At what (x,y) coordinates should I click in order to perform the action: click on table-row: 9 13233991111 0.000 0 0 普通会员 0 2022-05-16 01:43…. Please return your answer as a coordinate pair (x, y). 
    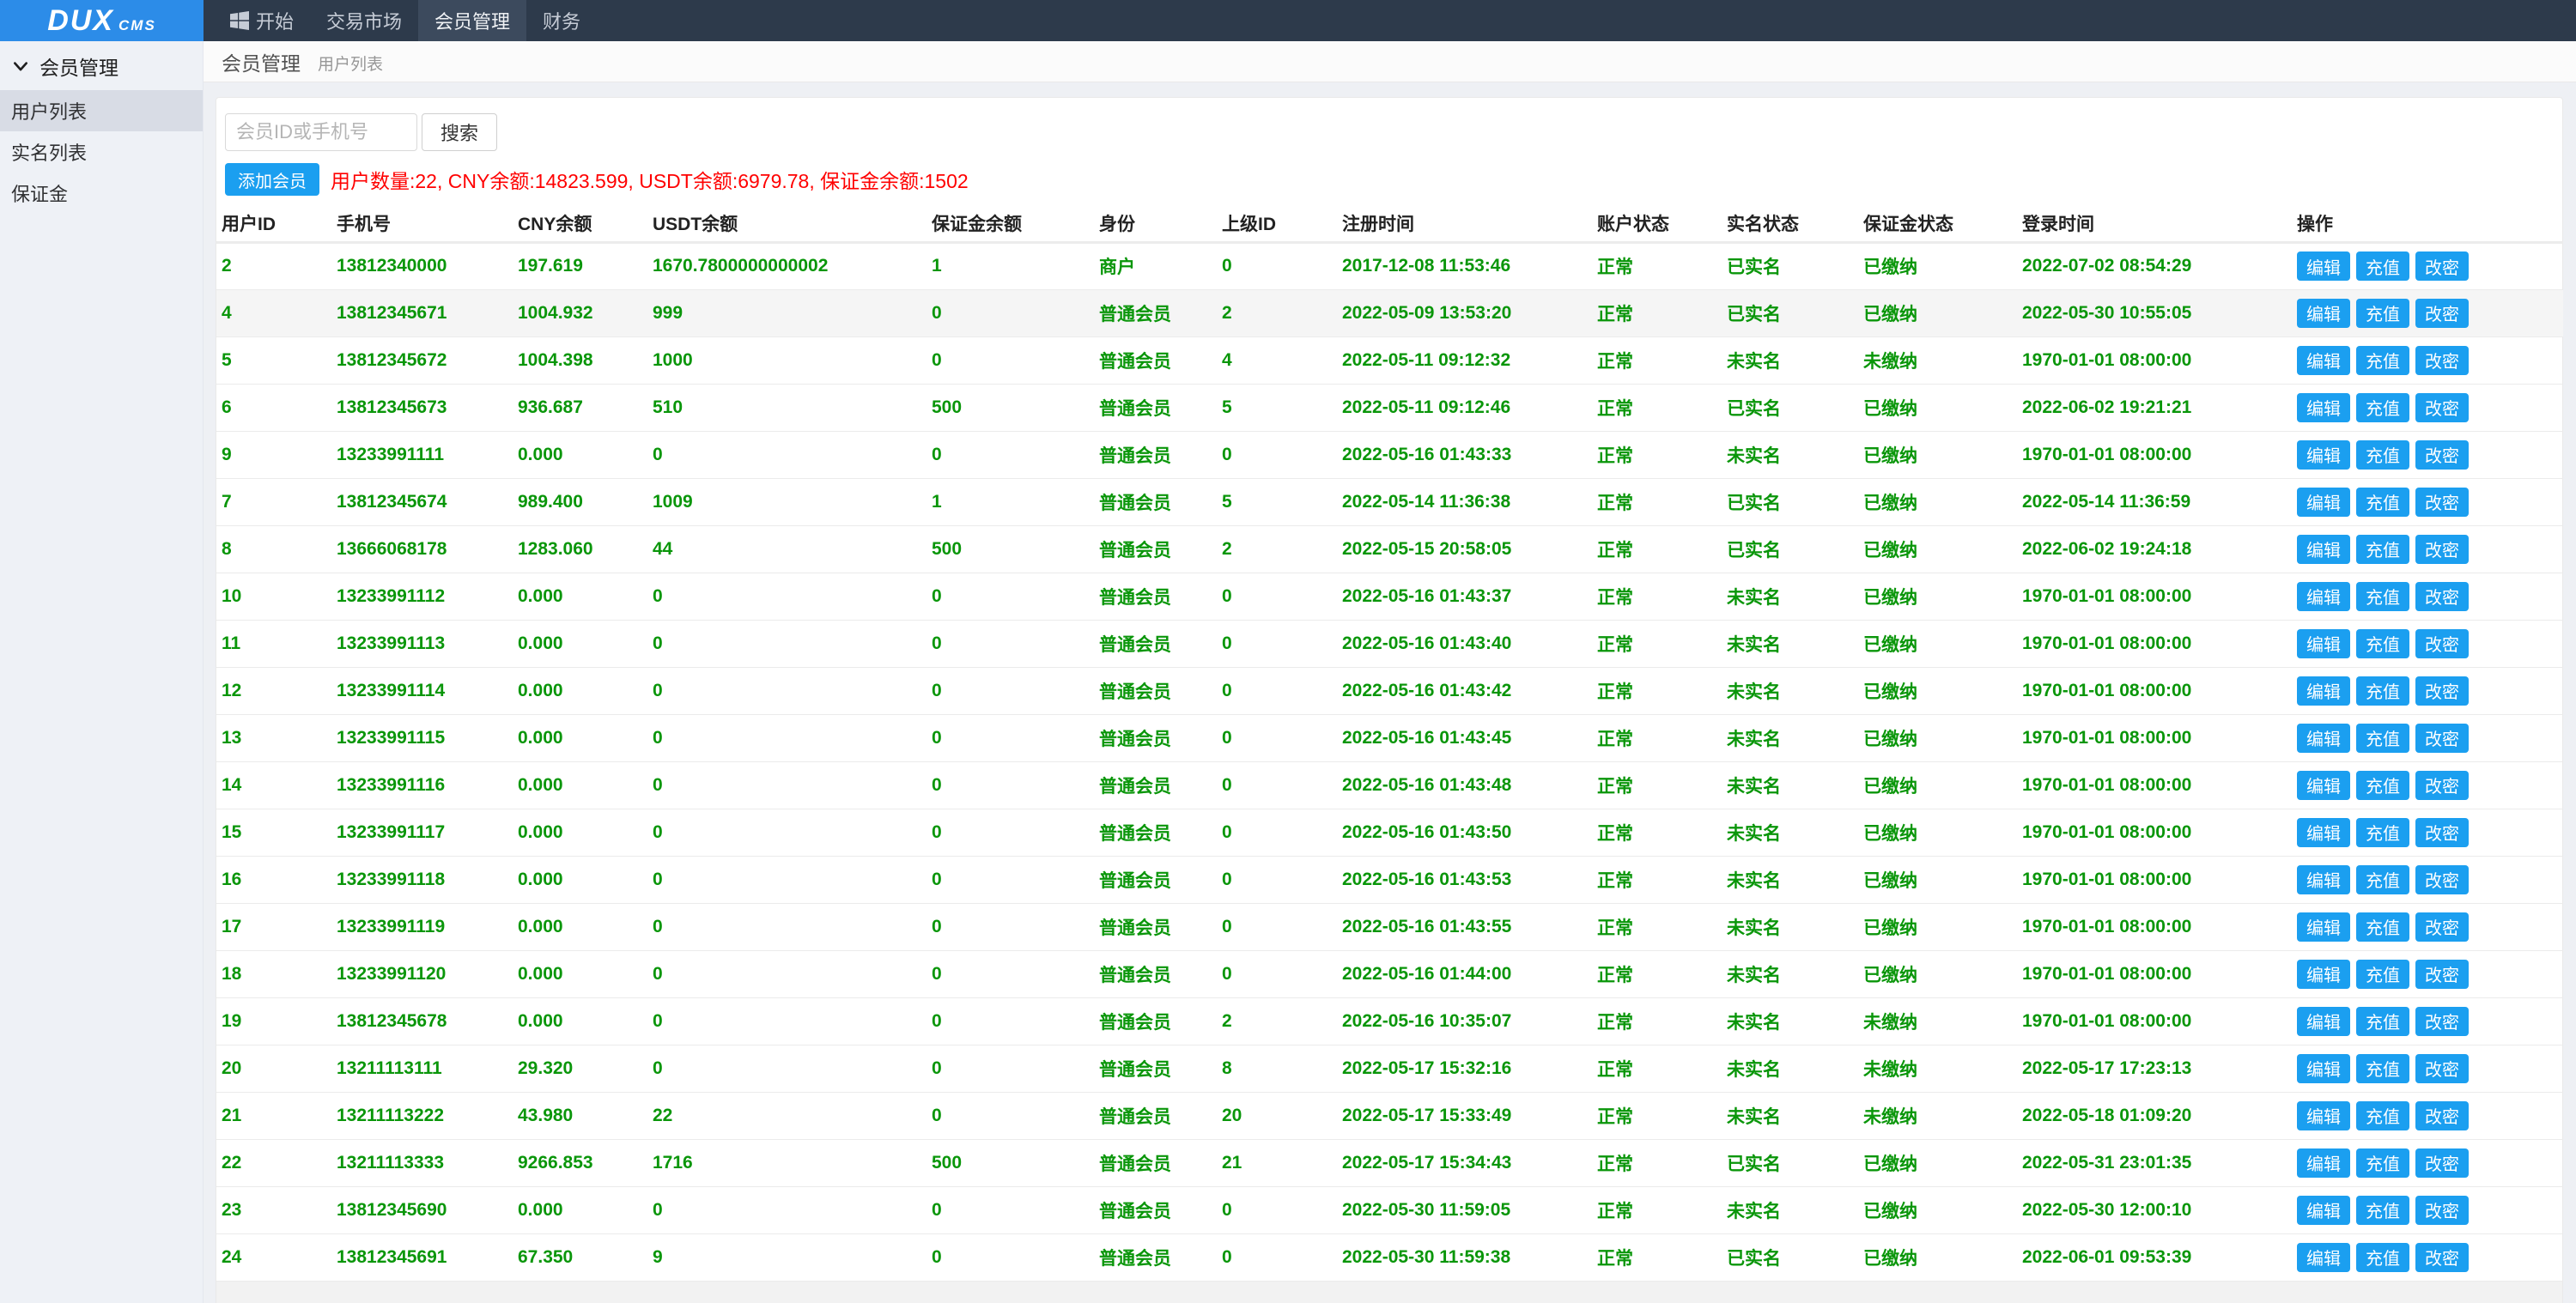
    Looking at the image, I should click on (1389, 455).